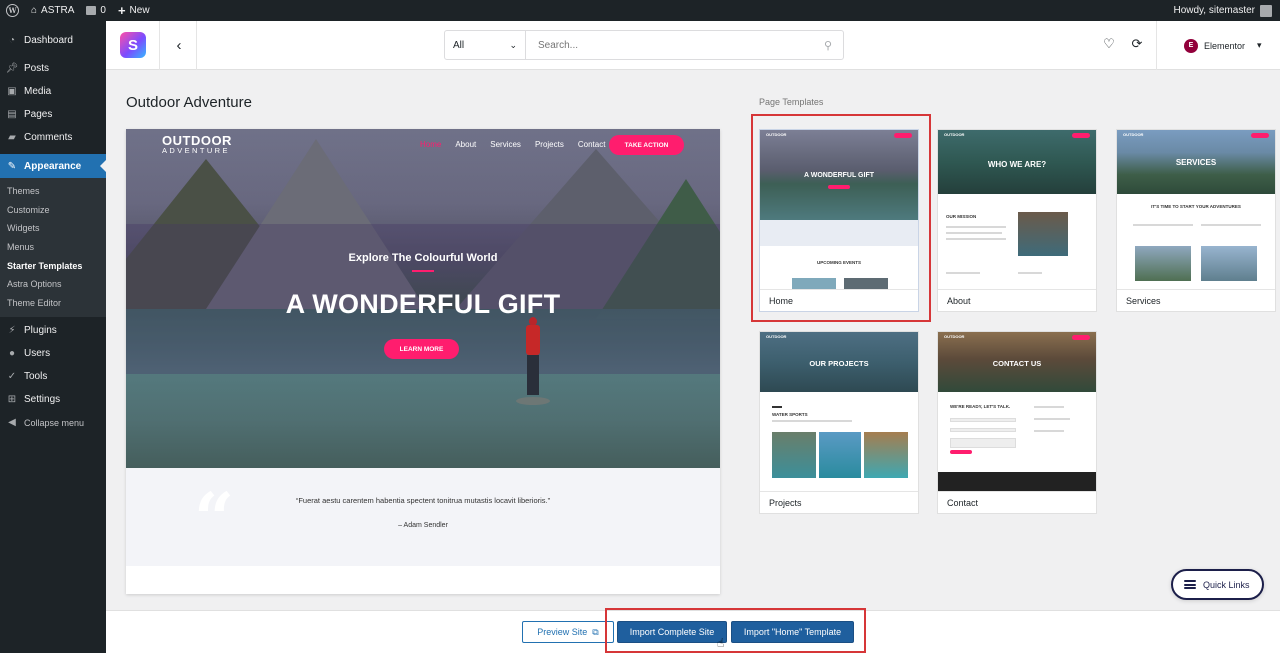 Image resolution: width=1280 pixels, height=653 pixels. I want to click on external-link-icon: ⧉, so click(595, 631).